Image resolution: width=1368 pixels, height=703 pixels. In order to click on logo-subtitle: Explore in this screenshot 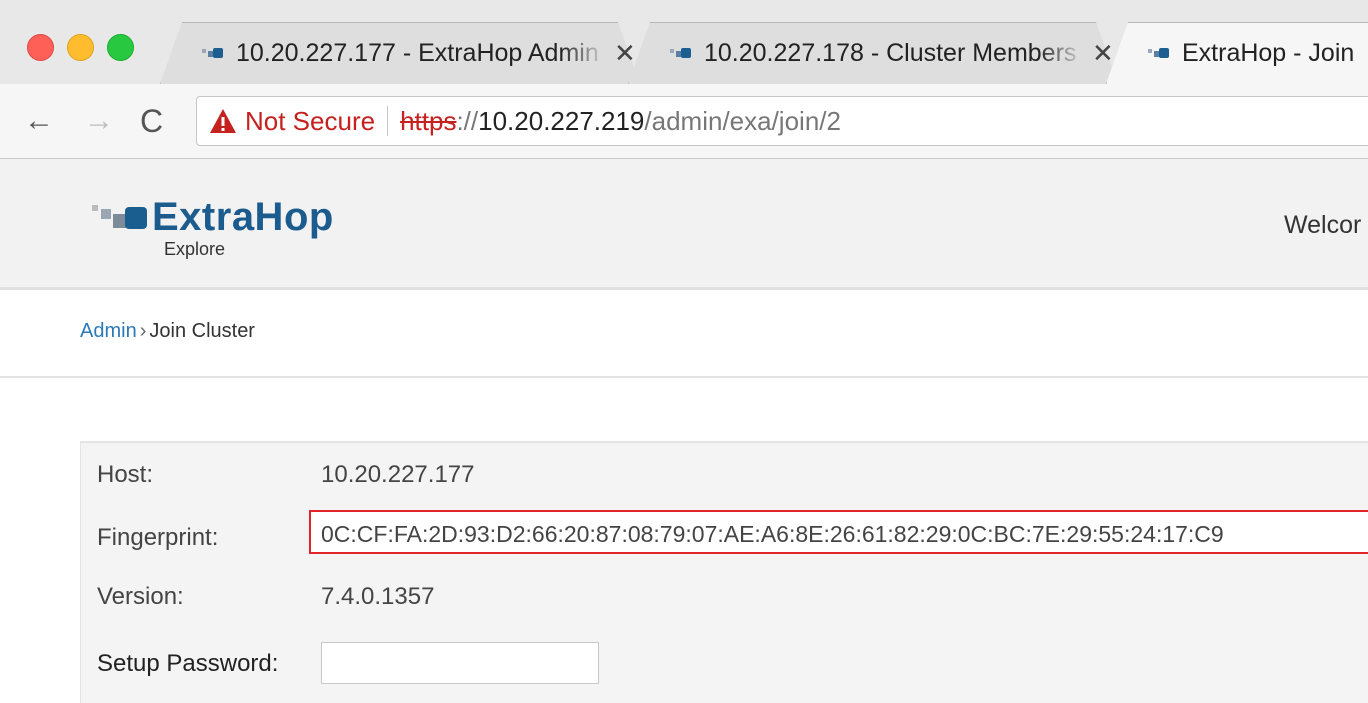, I will do `click(195, 249)`.